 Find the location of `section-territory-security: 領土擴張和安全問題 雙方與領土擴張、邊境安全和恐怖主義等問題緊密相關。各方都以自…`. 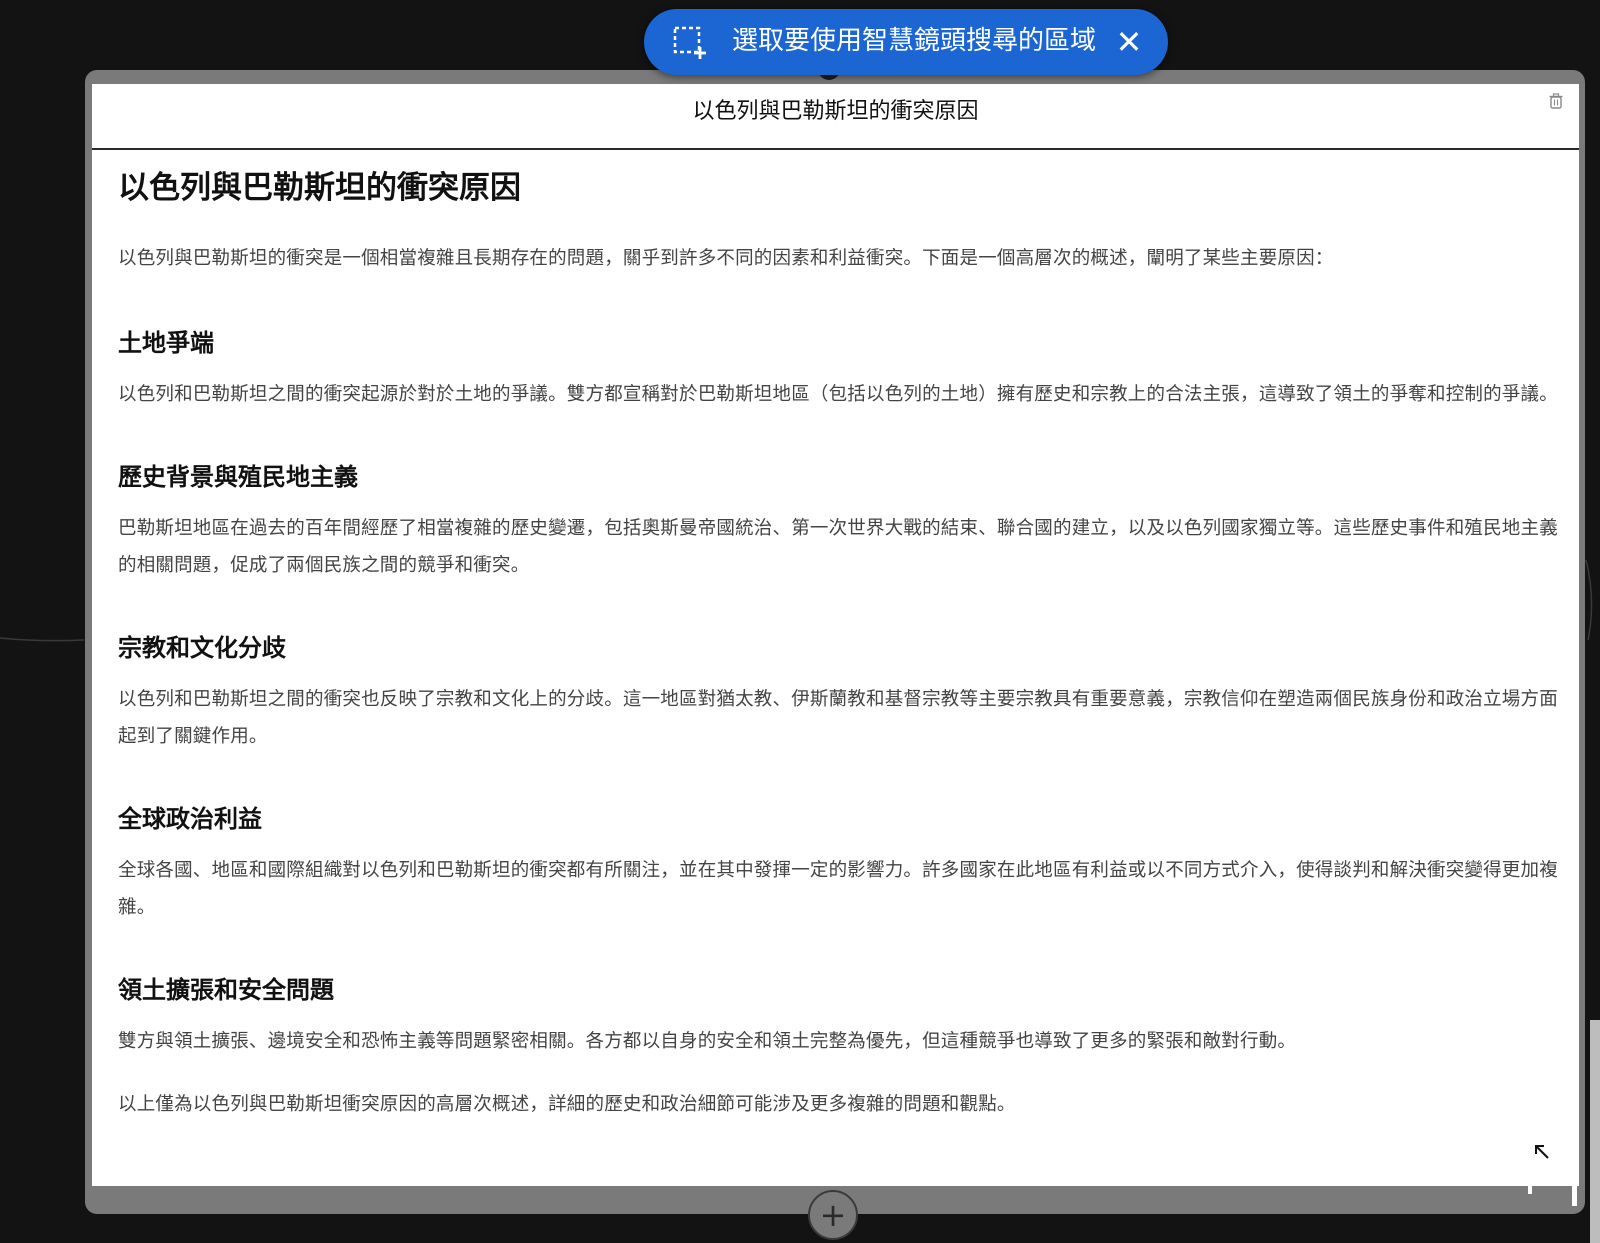

section-territory-security: 領土擴張和安全問題 雙方與領土擴張、邊境安全和恐怖主義等問題緊密相關。各方都以自… is located at coordinates (838, 1016).